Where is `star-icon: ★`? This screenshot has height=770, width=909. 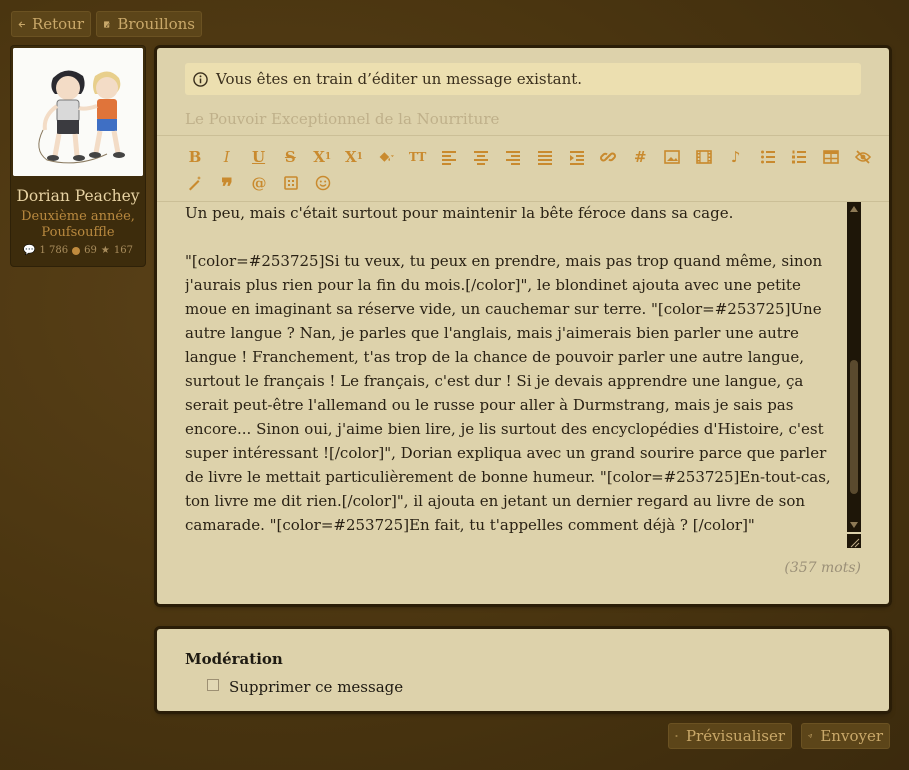
star-icon: ★ is located at coordinates (105, 250).